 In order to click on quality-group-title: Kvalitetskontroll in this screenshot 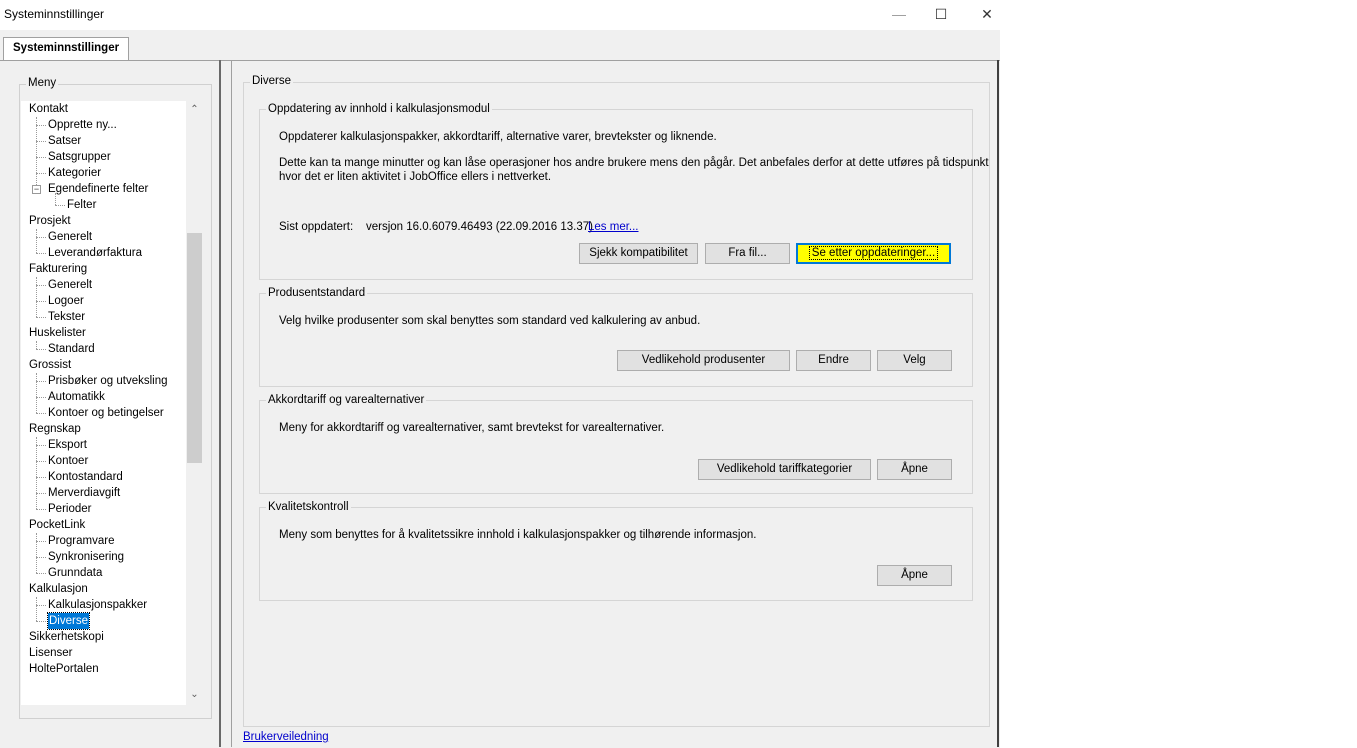, I will do `click(308, 507)`.